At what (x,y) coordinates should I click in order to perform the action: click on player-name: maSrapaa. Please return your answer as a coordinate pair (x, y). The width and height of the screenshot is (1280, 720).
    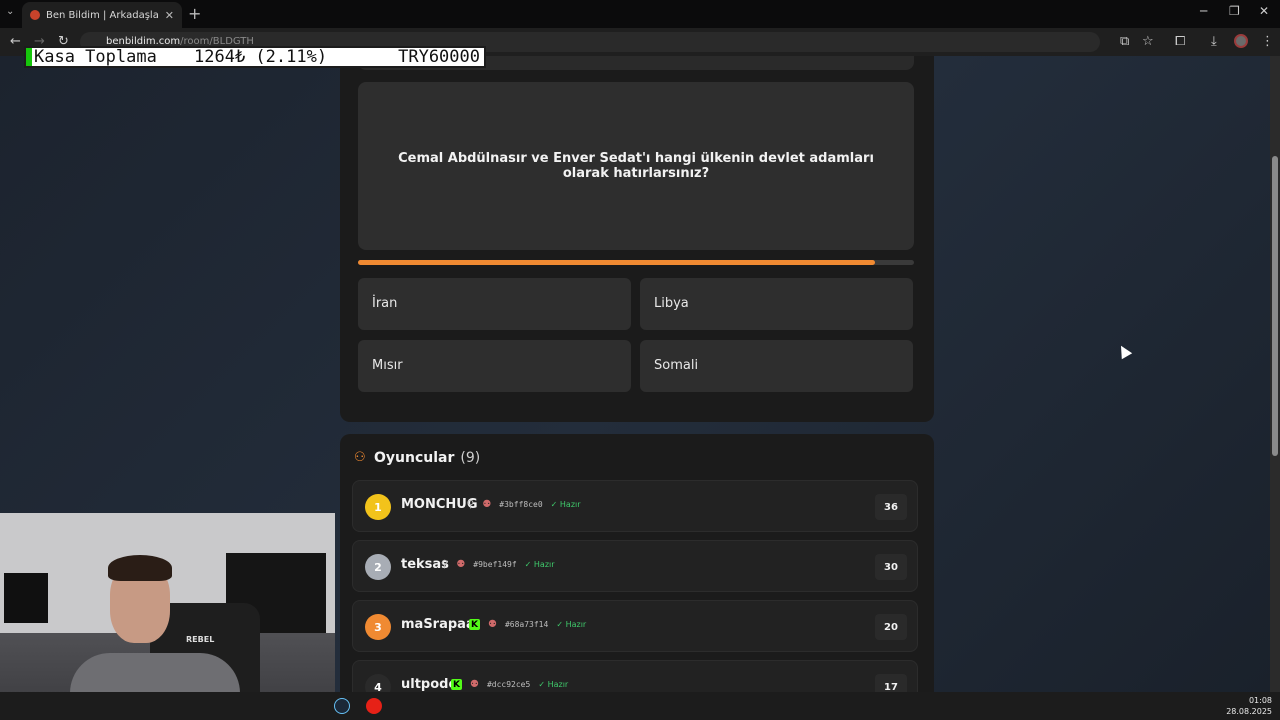
    Looking at the image, I should click on (438, 624).